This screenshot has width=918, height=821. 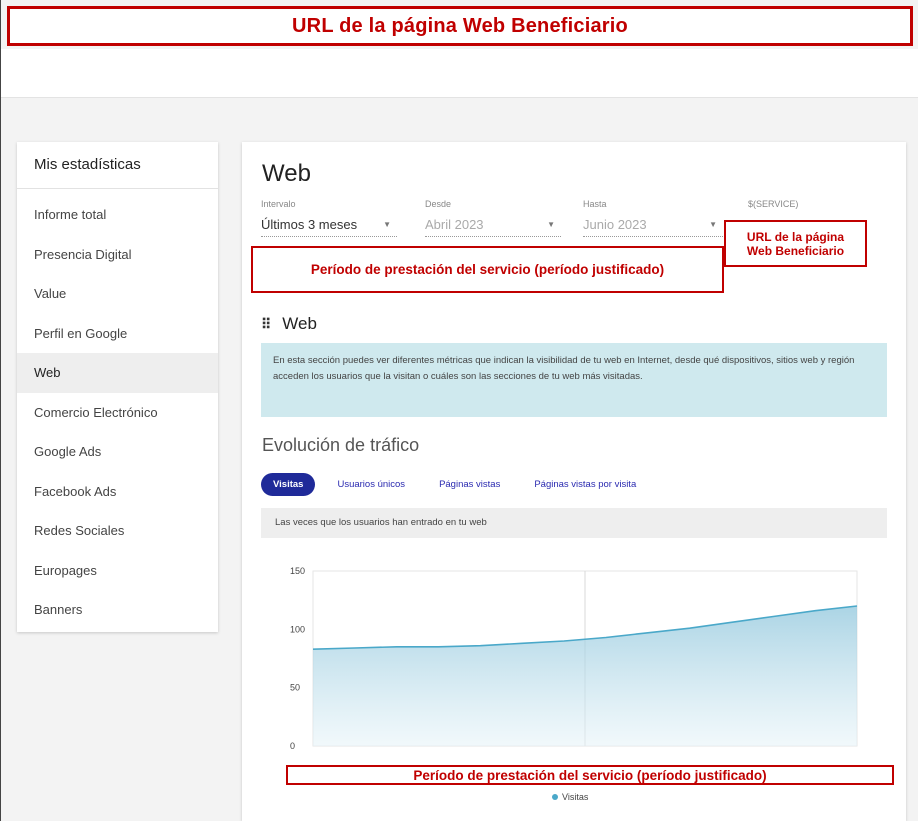 What do you see at coordinates (297, 658) in the screenshot?
I see `y-axis-ticks: 150 100 50 0` at bounding box center [297, 658].